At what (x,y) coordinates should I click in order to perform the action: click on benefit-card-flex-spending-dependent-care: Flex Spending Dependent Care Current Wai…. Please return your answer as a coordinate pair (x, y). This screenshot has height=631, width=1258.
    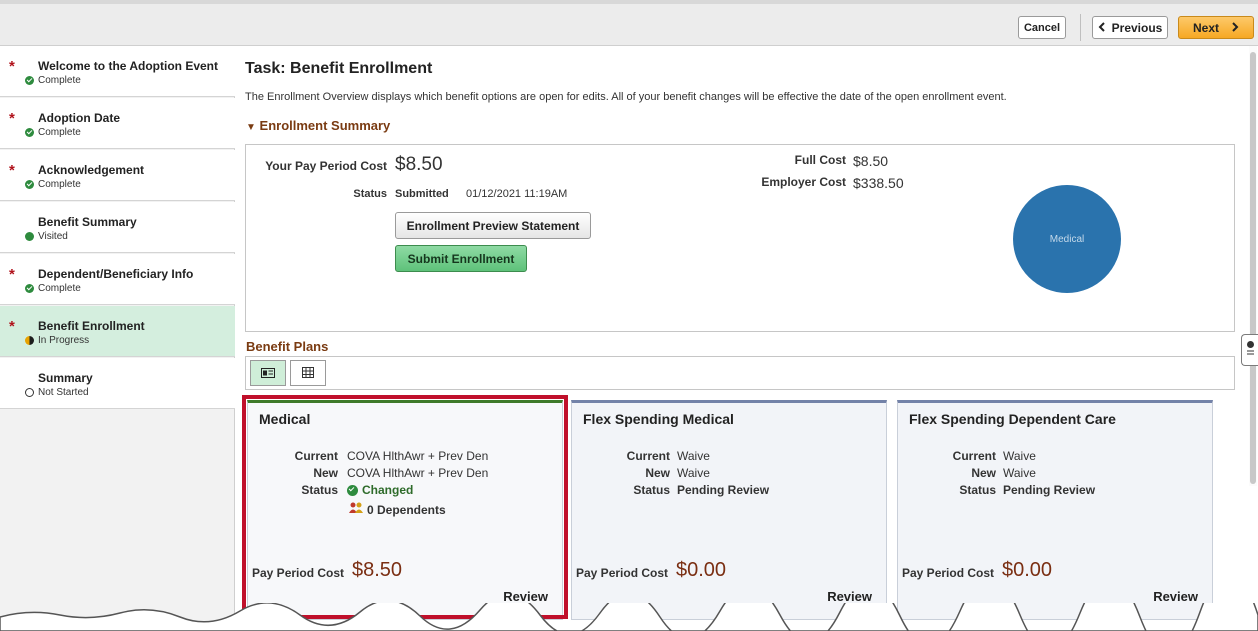
    Looking at the image, I should click on (1055, 510).